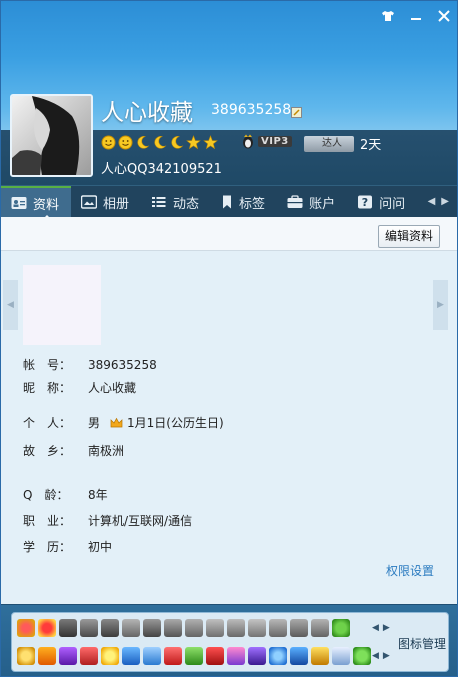 The width and height of the screenshot is (458, 677). Describe the element at coordinates (106, 202) in the screenshot. I see `tab-album: 相册` at that location.